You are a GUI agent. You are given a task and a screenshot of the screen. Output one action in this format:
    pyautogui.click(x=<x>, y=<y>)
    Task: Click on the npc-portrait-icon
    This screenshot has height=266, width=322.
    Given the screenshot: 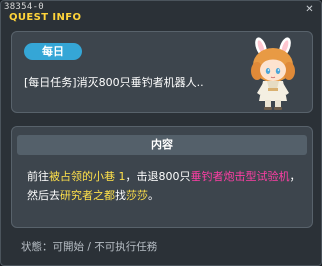 What is the action you would take?
    pyautogui.click(x=273, y=73)
    